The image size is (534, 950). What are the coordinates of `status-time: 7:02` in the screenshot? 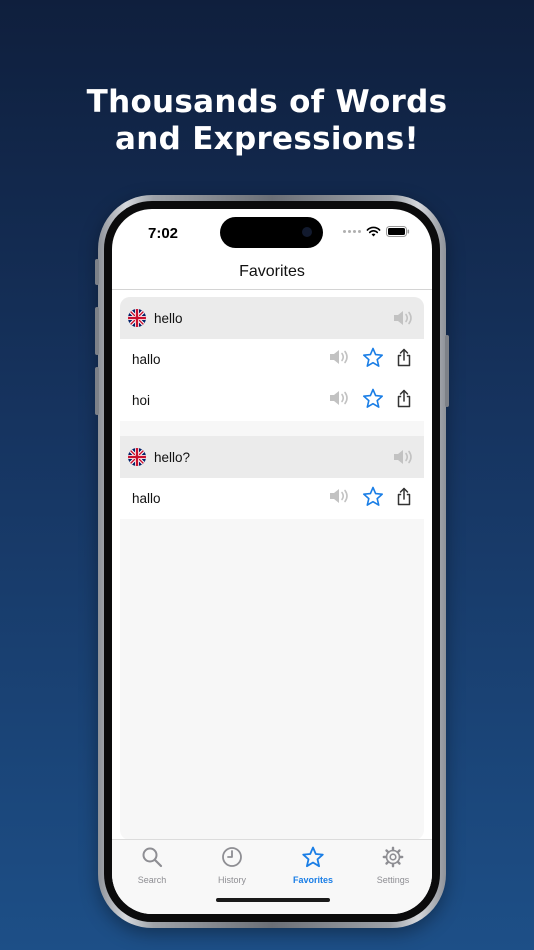 It's located at (163, 233).